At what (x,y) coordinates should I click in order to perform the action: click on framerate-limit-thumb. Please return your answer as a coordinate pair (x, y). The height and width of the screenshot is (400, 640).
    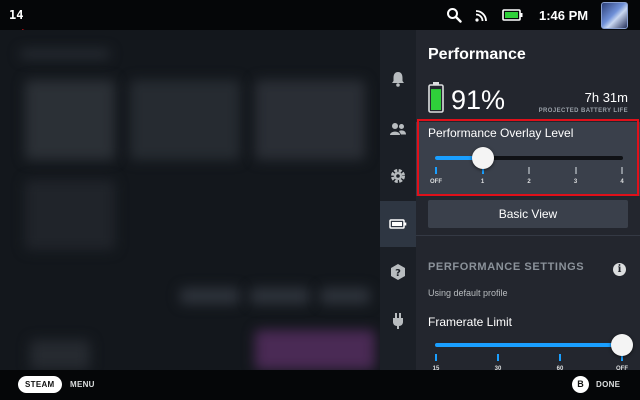
    Looking at the image, I should click on (622, 345).